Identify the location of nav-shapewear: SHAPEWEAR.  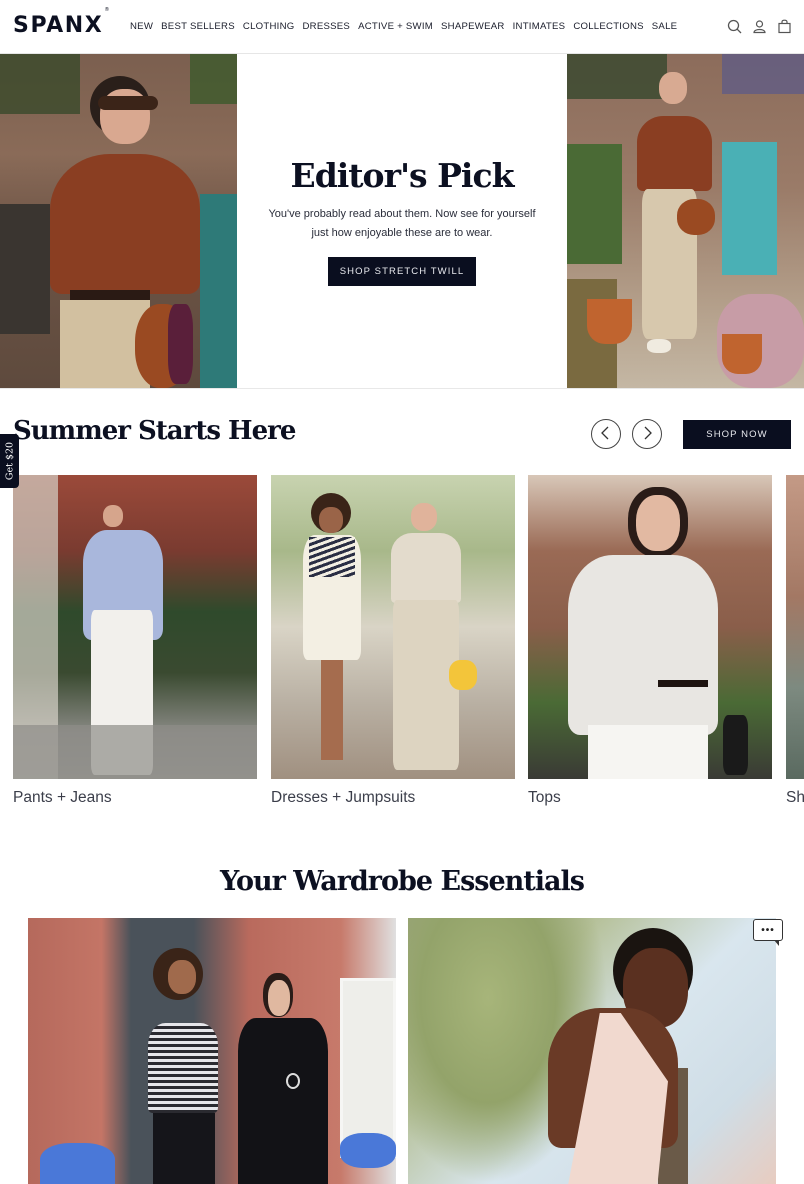
(473, 26).